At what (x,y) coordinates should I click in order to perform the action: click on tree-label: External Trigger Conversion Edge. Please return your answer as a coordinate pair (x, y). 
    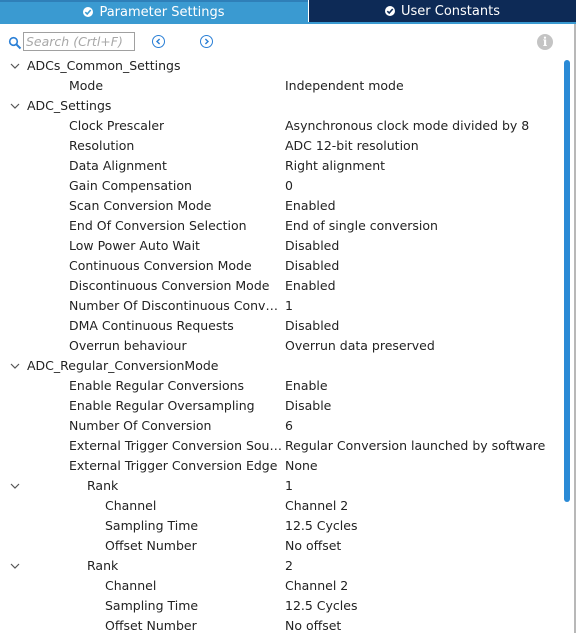
    Looking at the image, I should click on (173, 465).